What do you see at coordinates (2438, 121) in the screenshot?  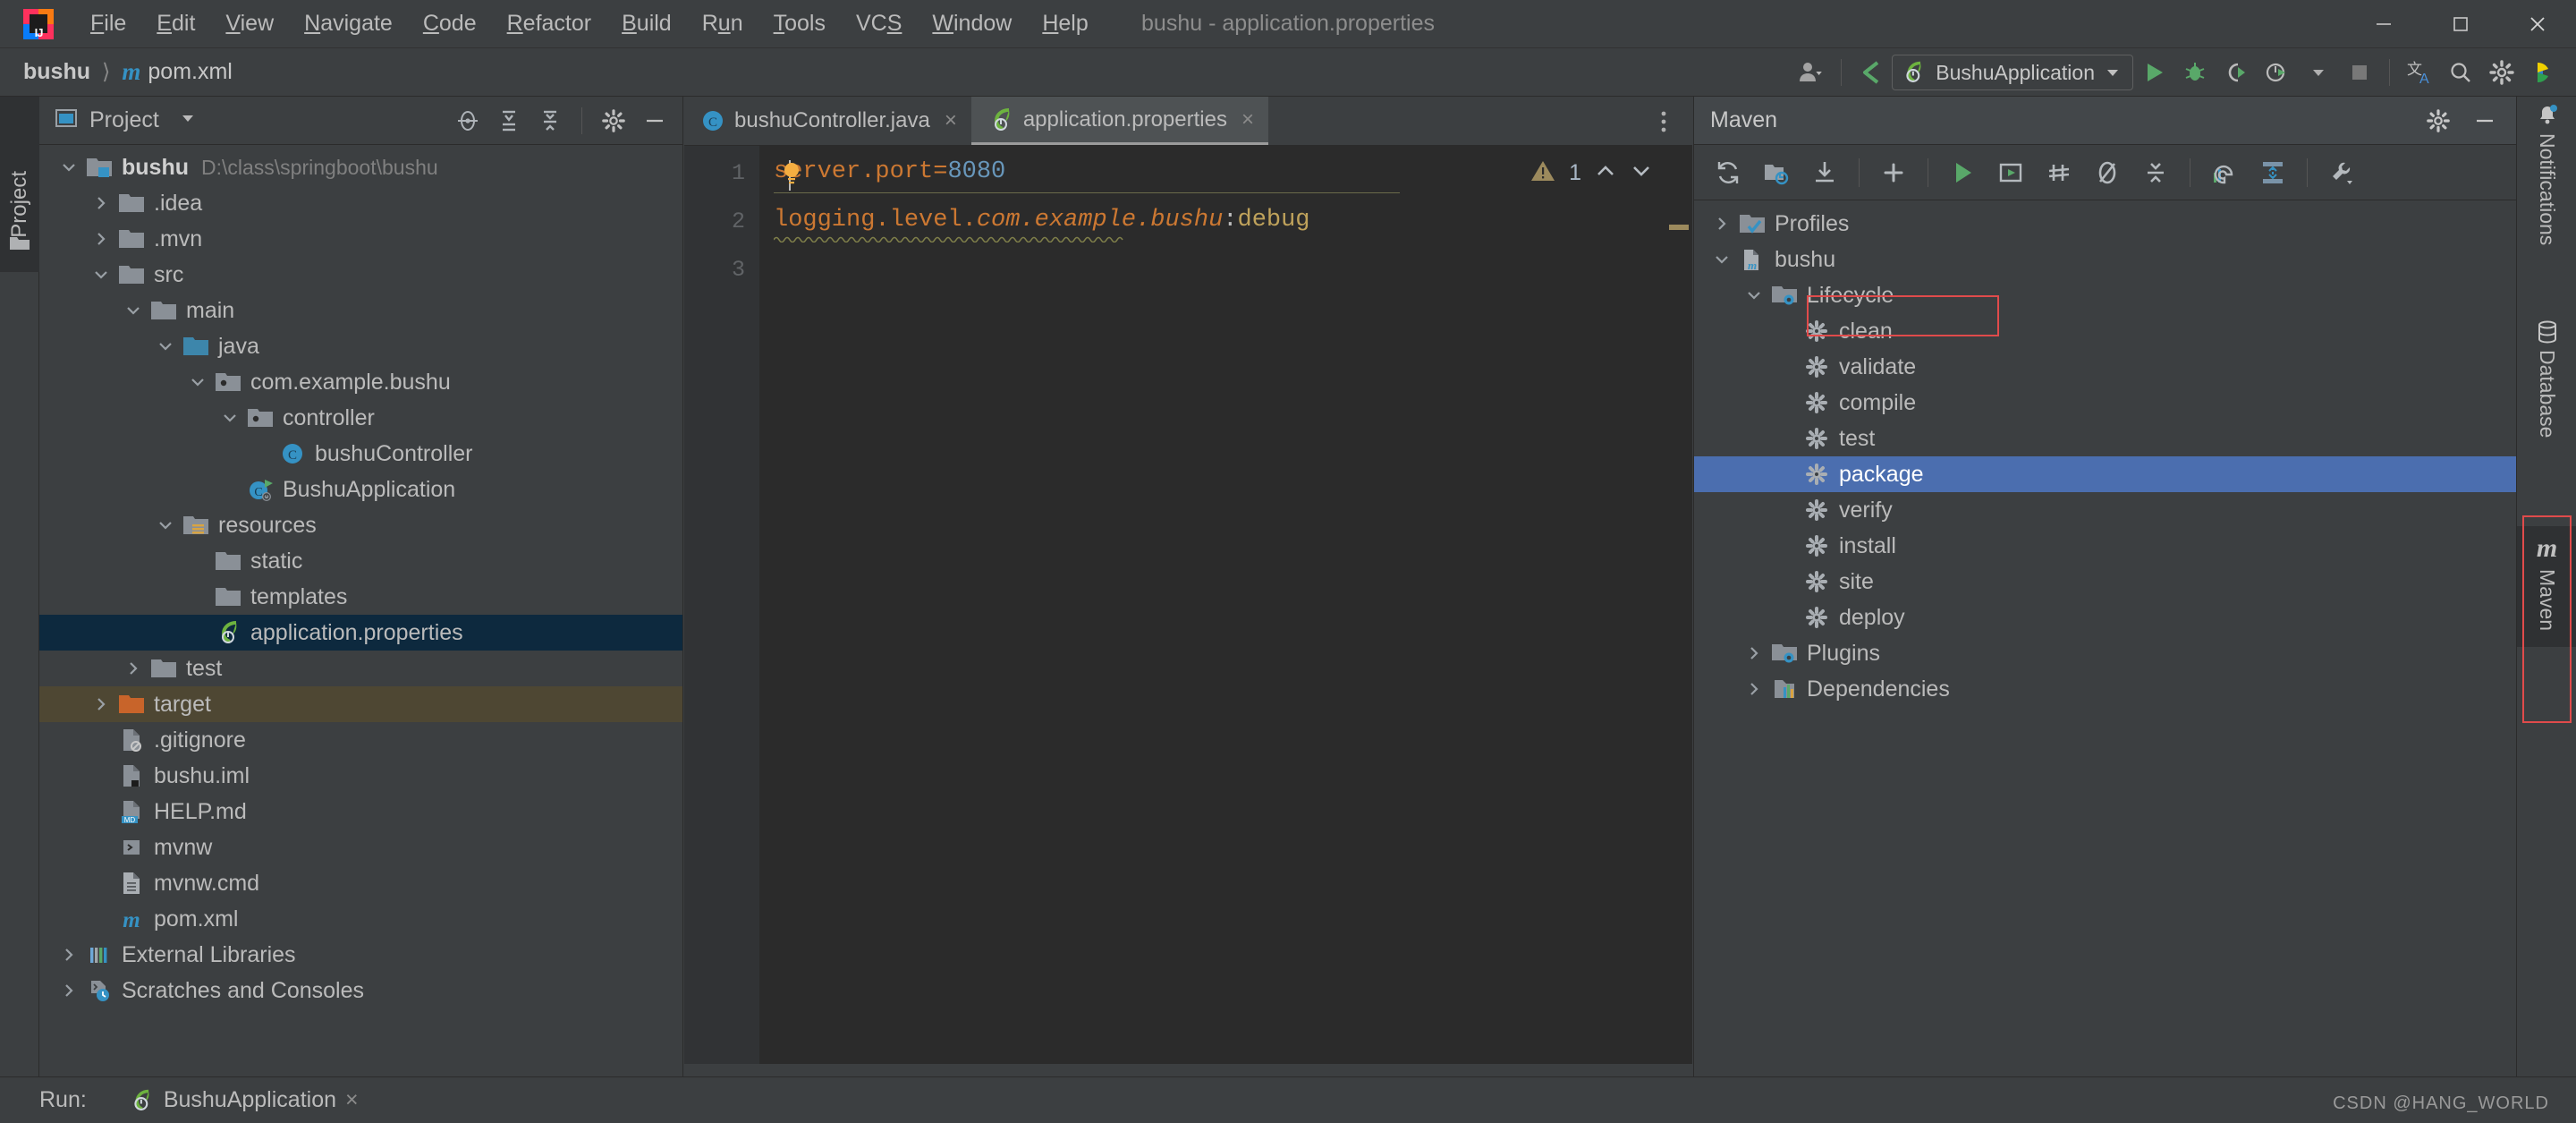 I see `gear-icon` at bounding box center [2438, 121].